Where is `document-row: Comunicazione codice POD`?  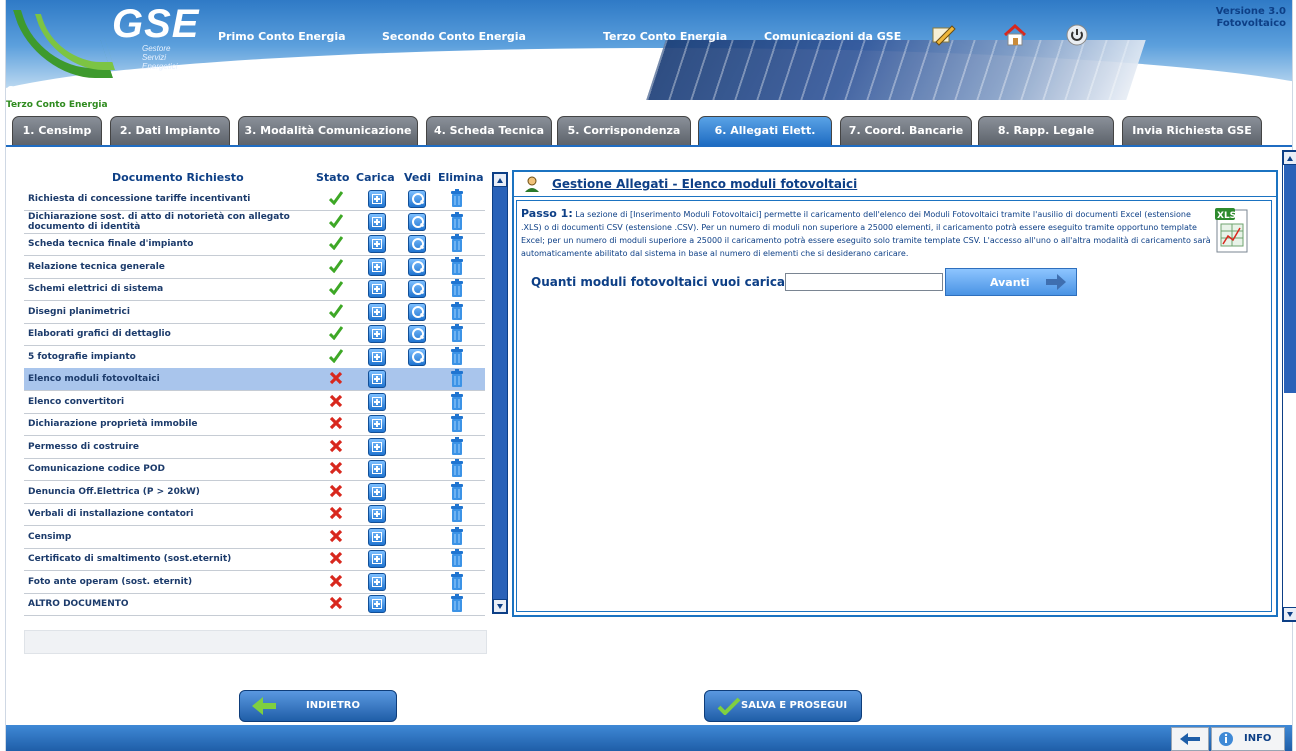 document-row: Comunicazione codice POD is located at coordinates (254, 469).